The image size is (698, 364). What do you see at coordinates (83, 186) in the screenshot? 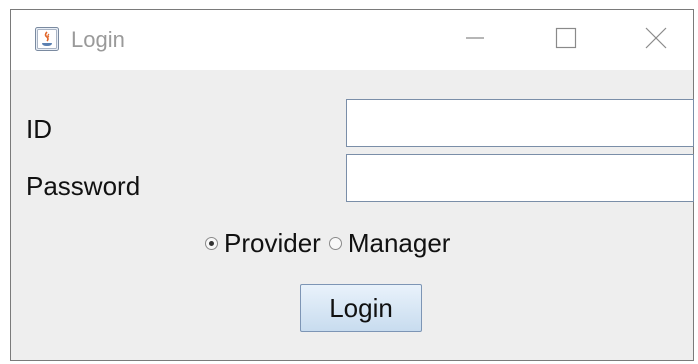
I see `password-label: Password` at bounding box center [83, 186].